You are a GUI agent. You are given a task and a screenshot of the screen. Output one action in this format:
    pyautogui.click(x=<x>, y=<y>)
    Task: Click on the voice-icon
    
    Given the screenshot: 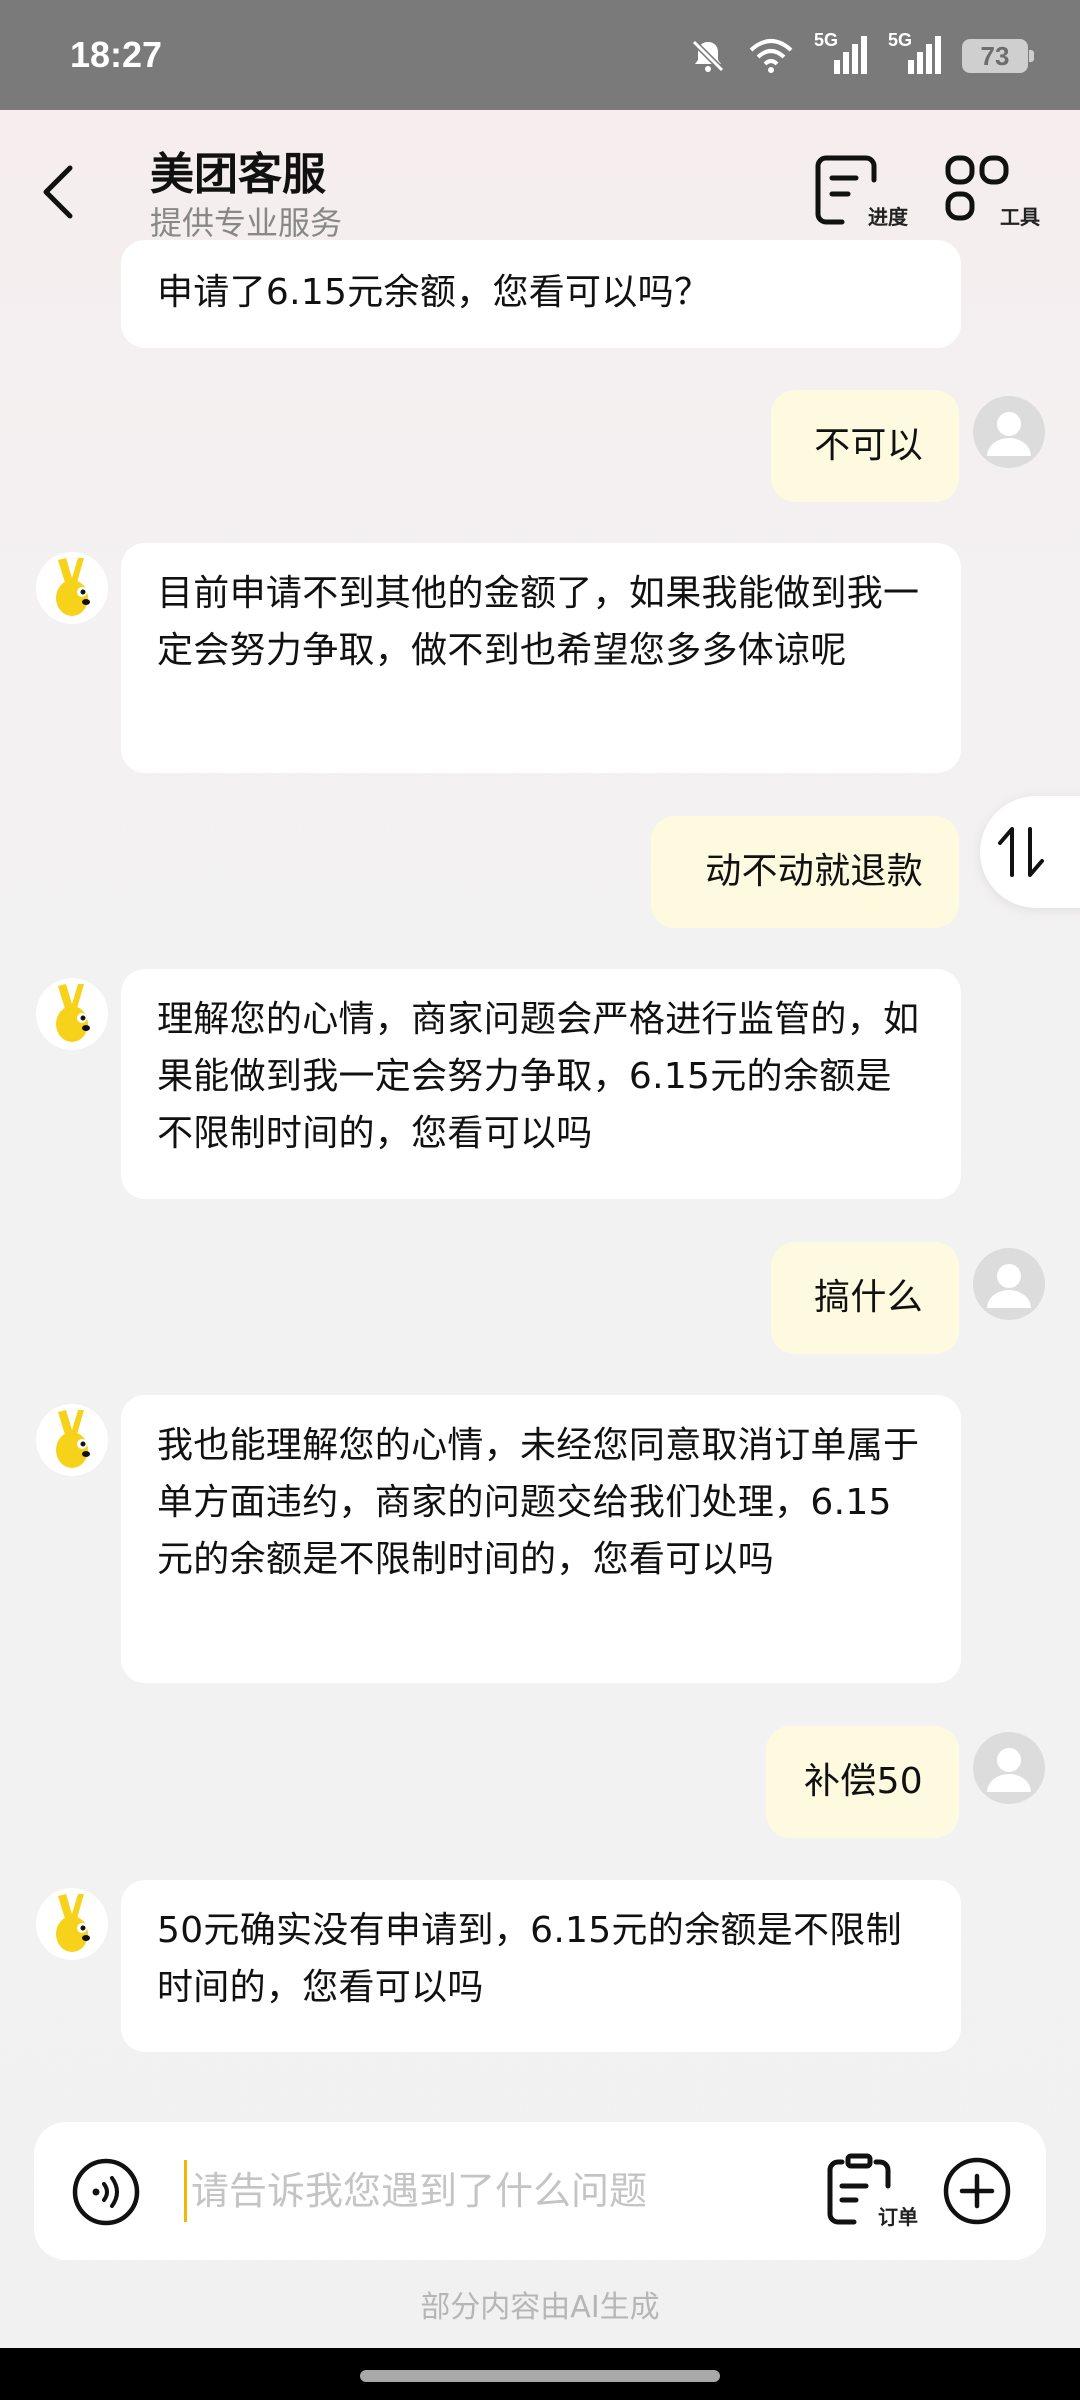 What is the action you would take?
    pyautogui.click(x=106, y=2192)
    